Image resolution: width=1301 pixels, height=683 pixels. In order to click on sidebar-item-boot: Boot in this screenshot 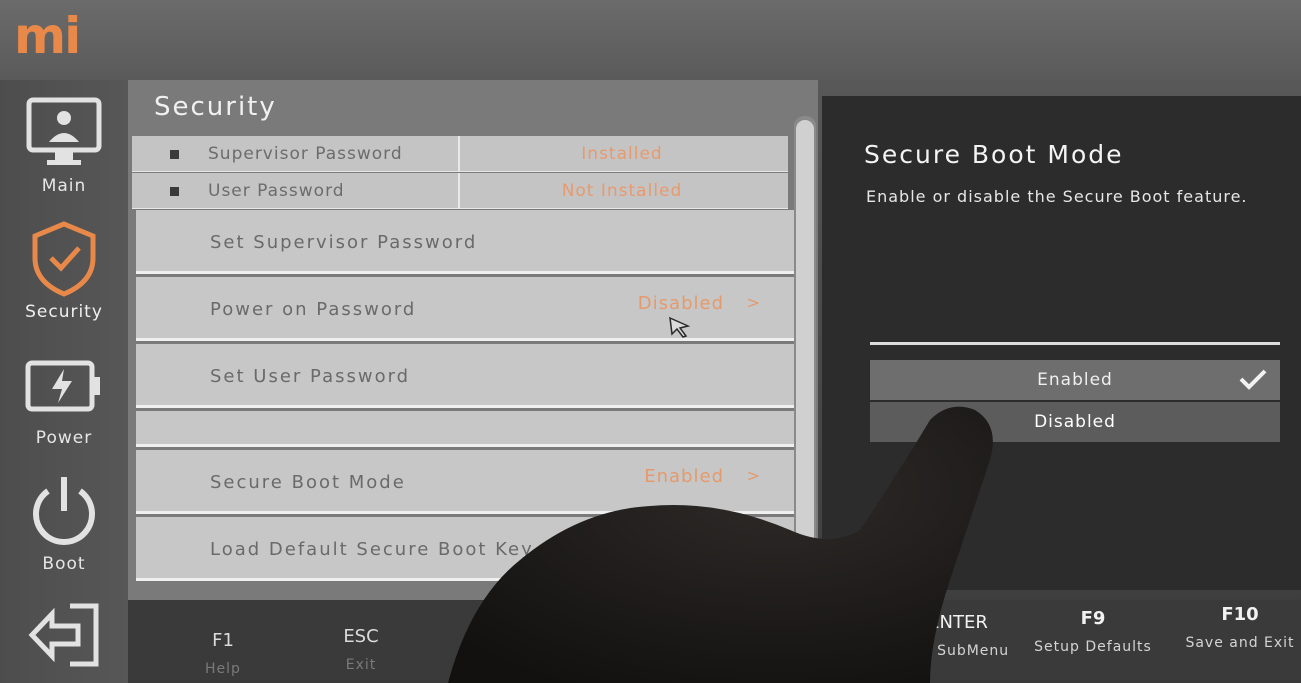, I will do `click(64, 532)`.